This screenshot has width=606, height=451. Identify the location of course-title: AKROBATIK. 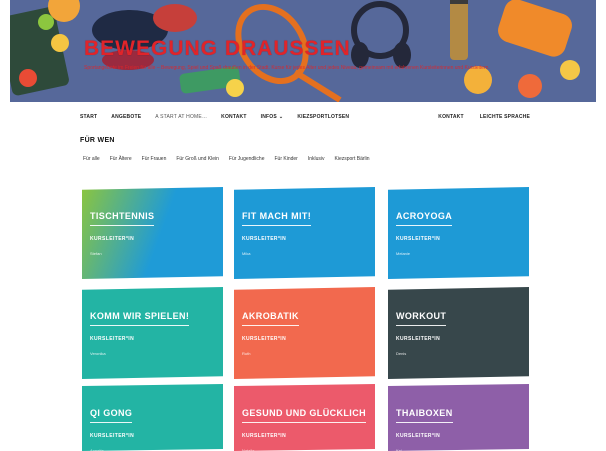
(270, 316).